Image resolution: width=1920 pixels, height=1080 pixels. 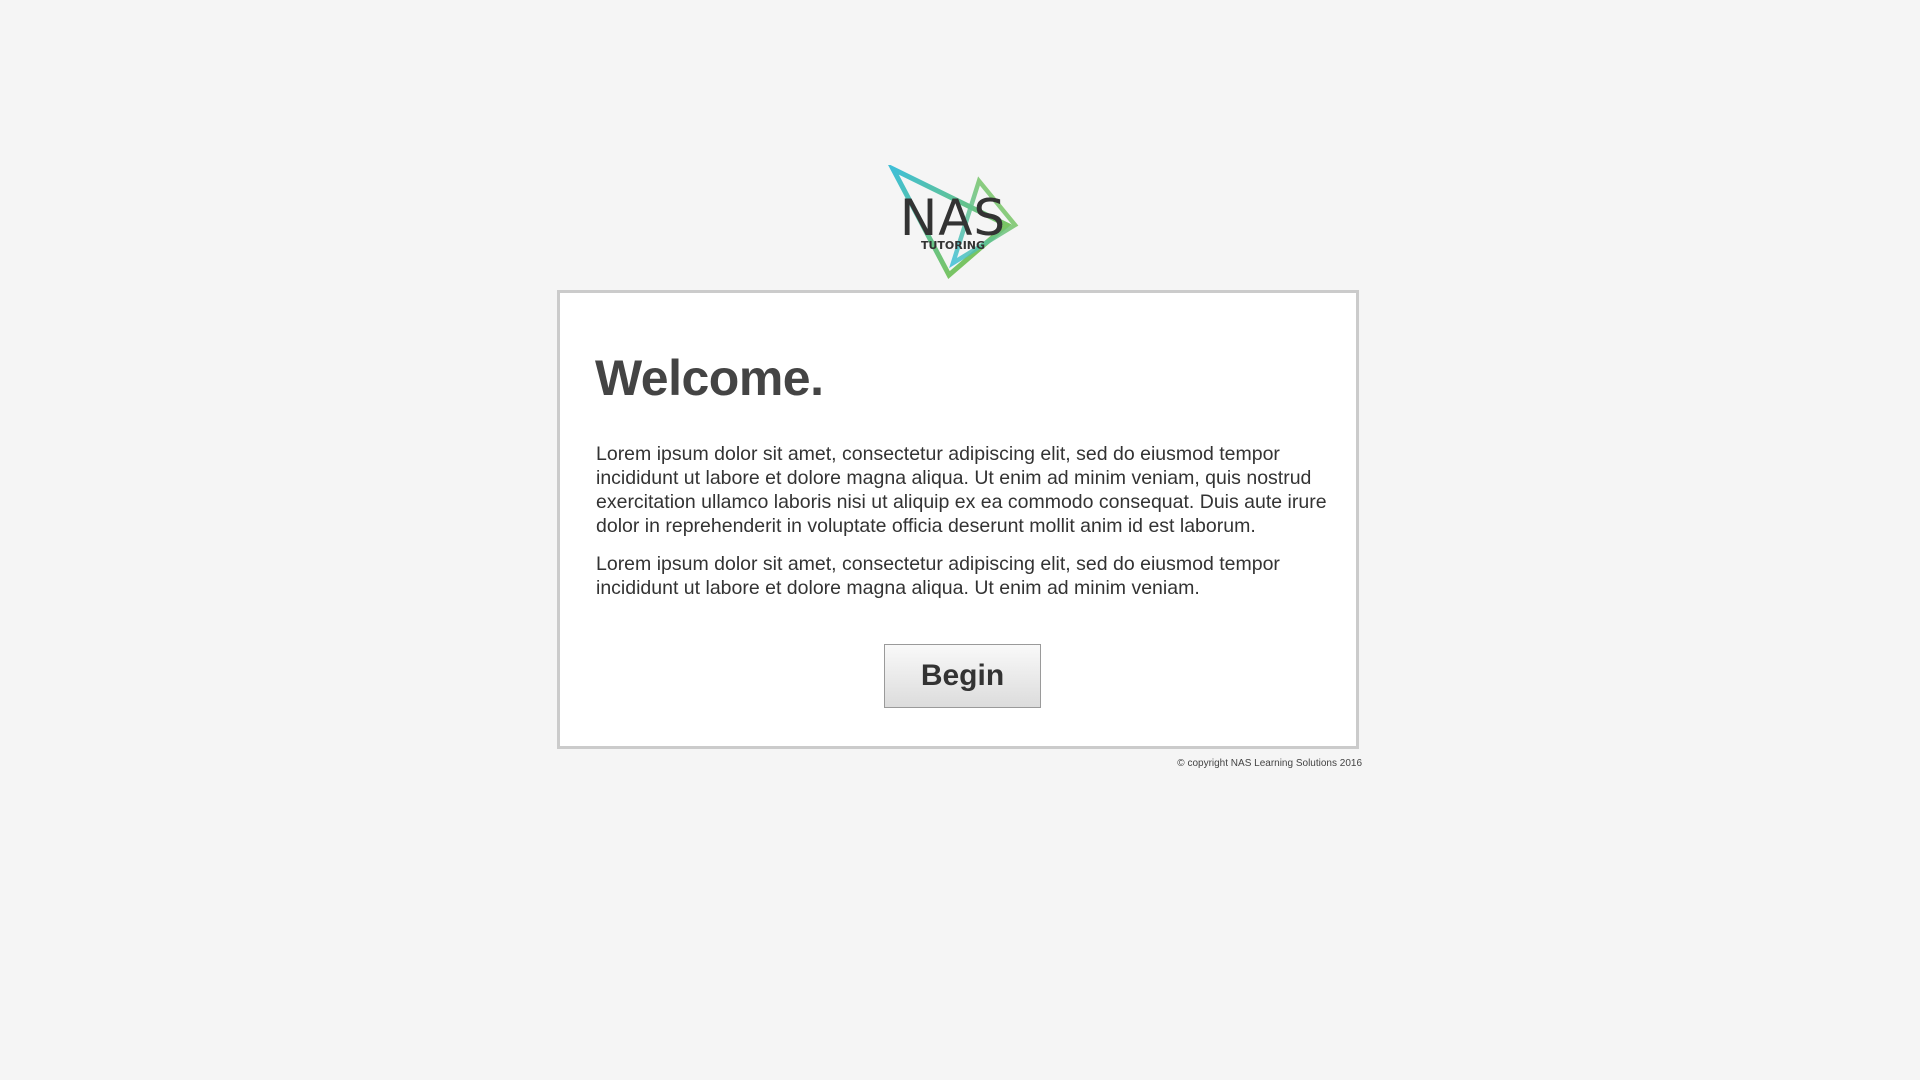 I want to click on logo-tagline: TUTORING, so click(x=953, y=245).